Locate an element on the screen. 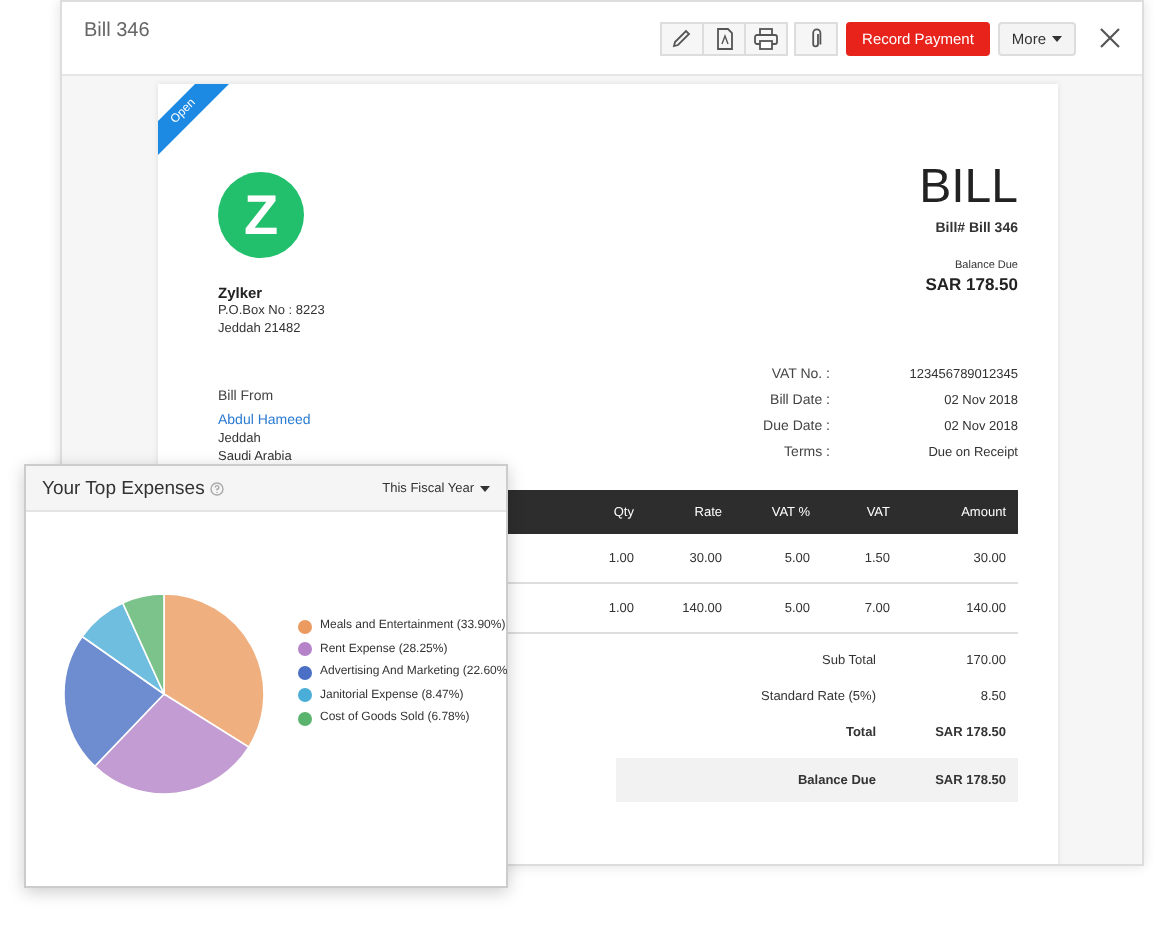  caret-icon is located at coordinates (1057, 38).